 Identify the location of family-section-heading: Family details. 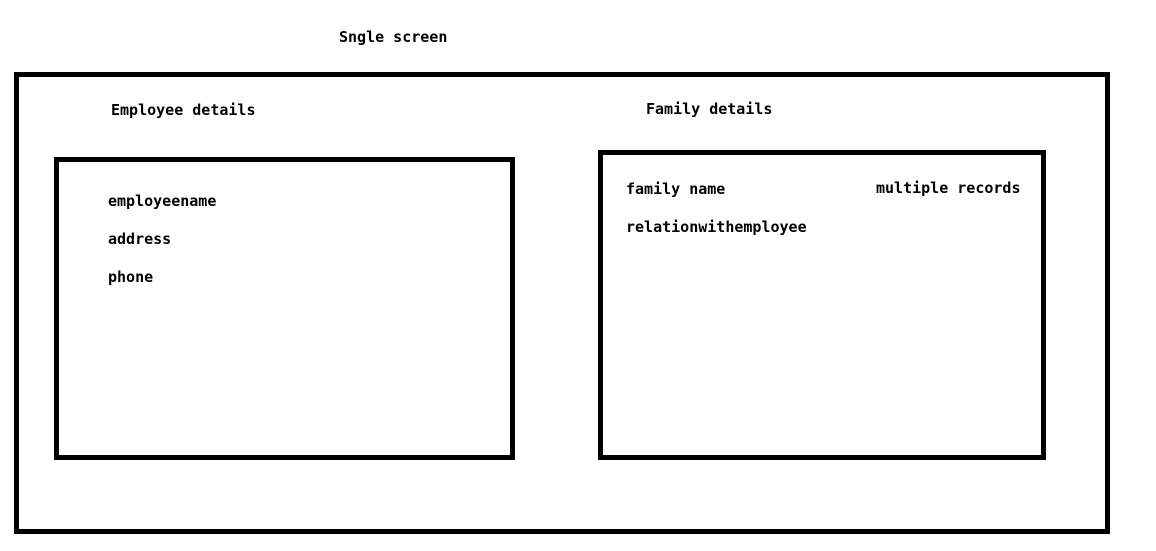
(709, 109).